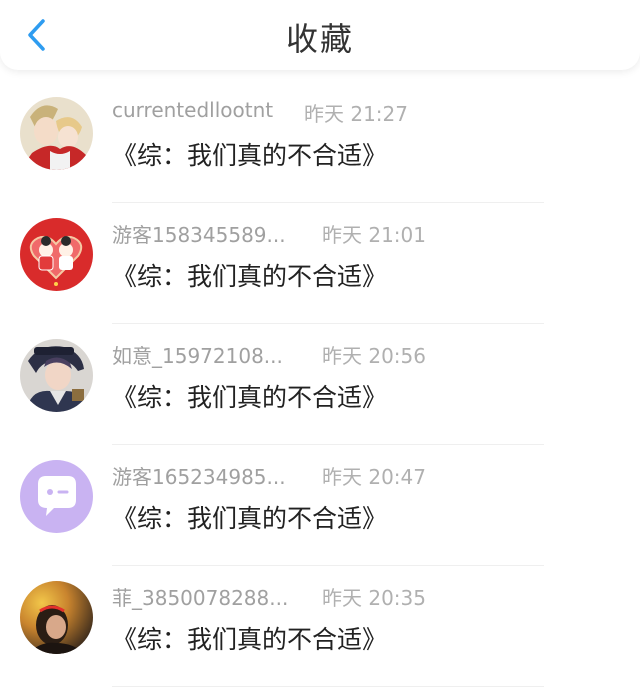 Image resolution: width=640 pixels, height=693 pixels. What do you see at coordinates (374, 235) in the screenshot?
I see `timestamp: 昨天 21:01` at bounding box center [374, 235].